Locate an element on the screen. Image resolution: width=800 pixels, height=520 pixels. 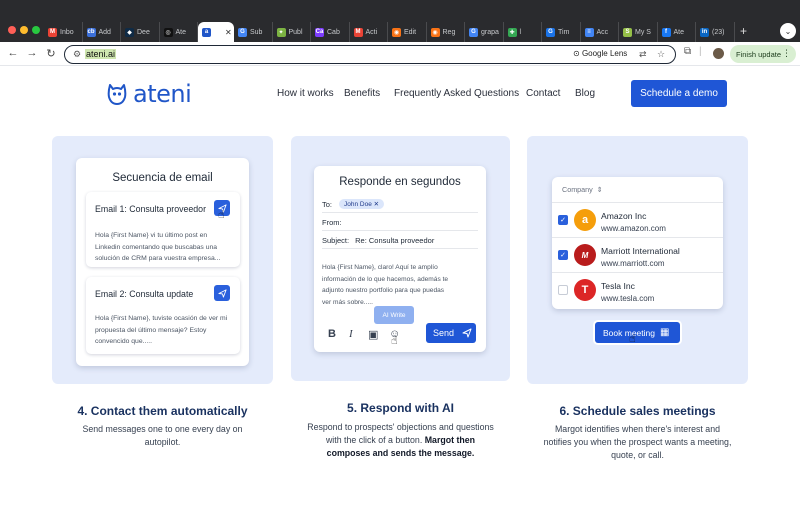
browser-tab: S My S is located at coordinates (638, 32).